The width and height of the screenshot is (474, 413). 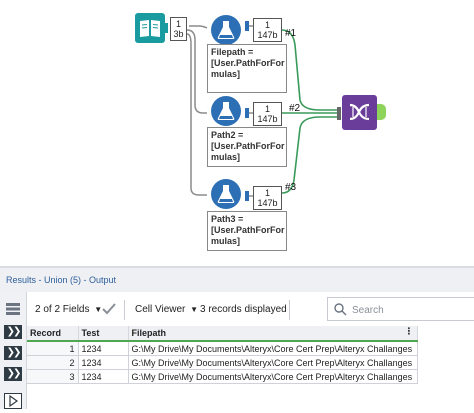 I want to click on dna-helix-icon, so click(x=359, y=112).